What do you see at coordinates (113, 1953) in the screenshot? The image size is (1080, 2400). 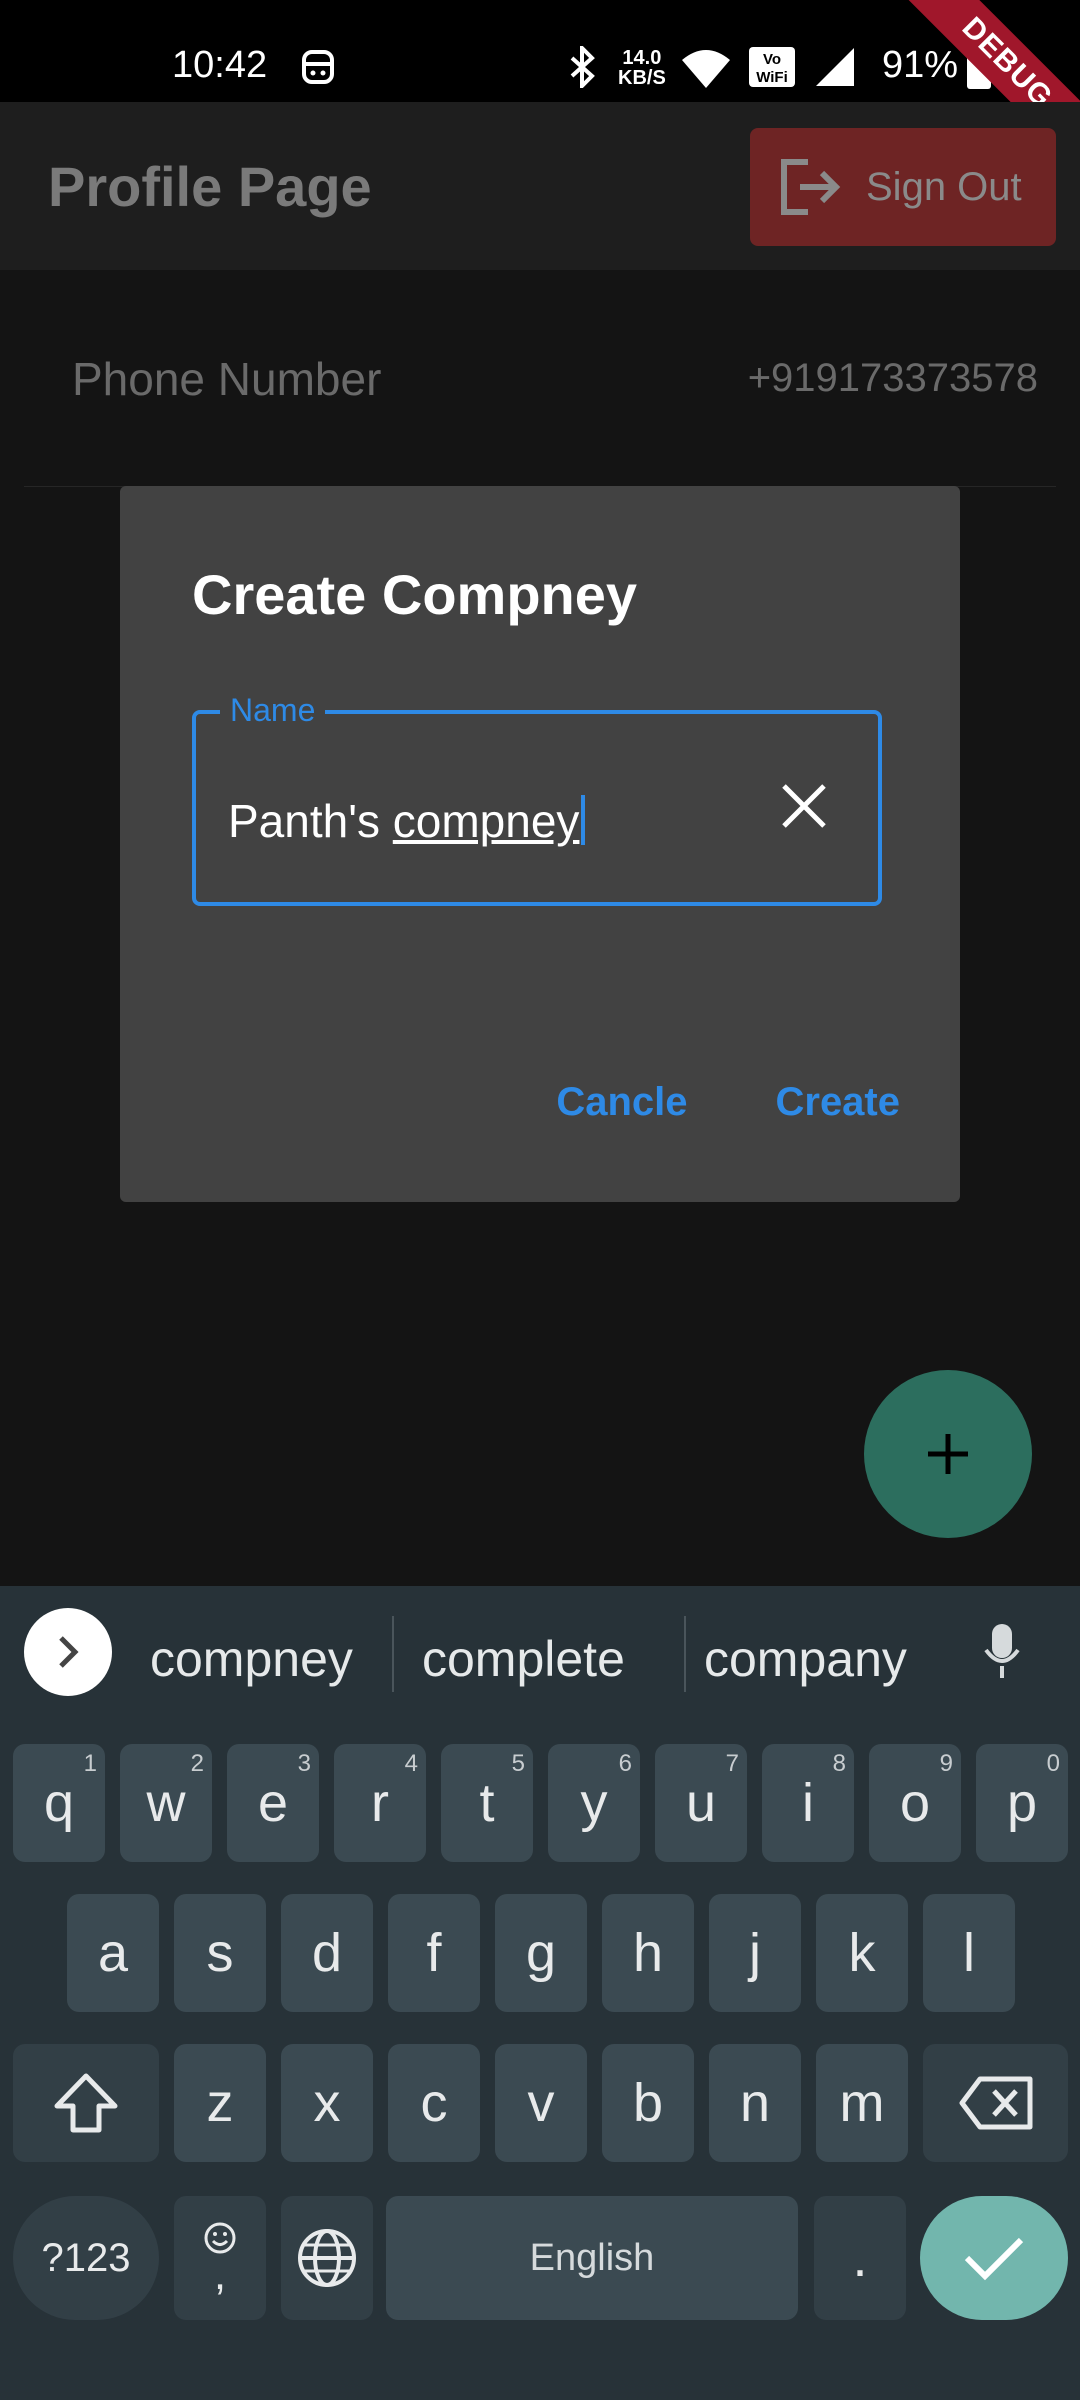 I see `key-a: a` at bounding box center [113, 1953].